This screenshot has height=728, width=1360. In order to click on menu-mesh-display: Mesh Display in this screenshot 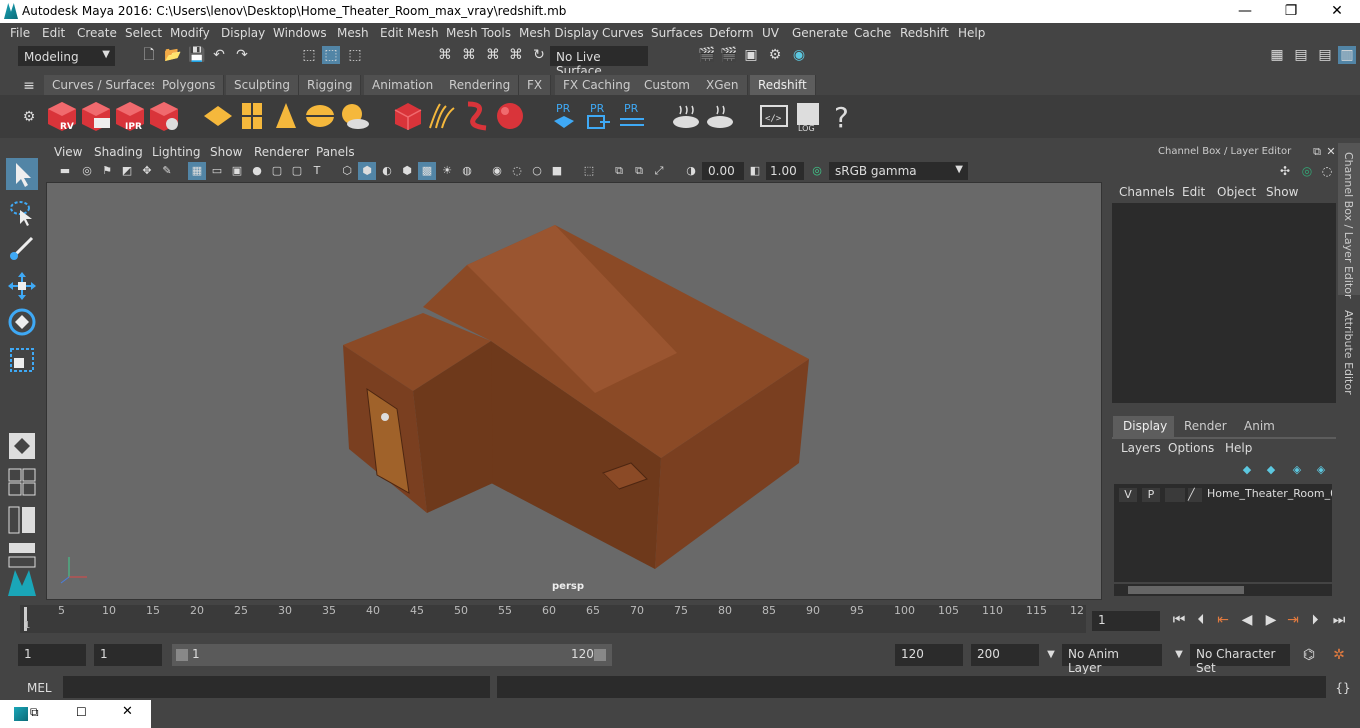, I will do `click(559, 33)`.